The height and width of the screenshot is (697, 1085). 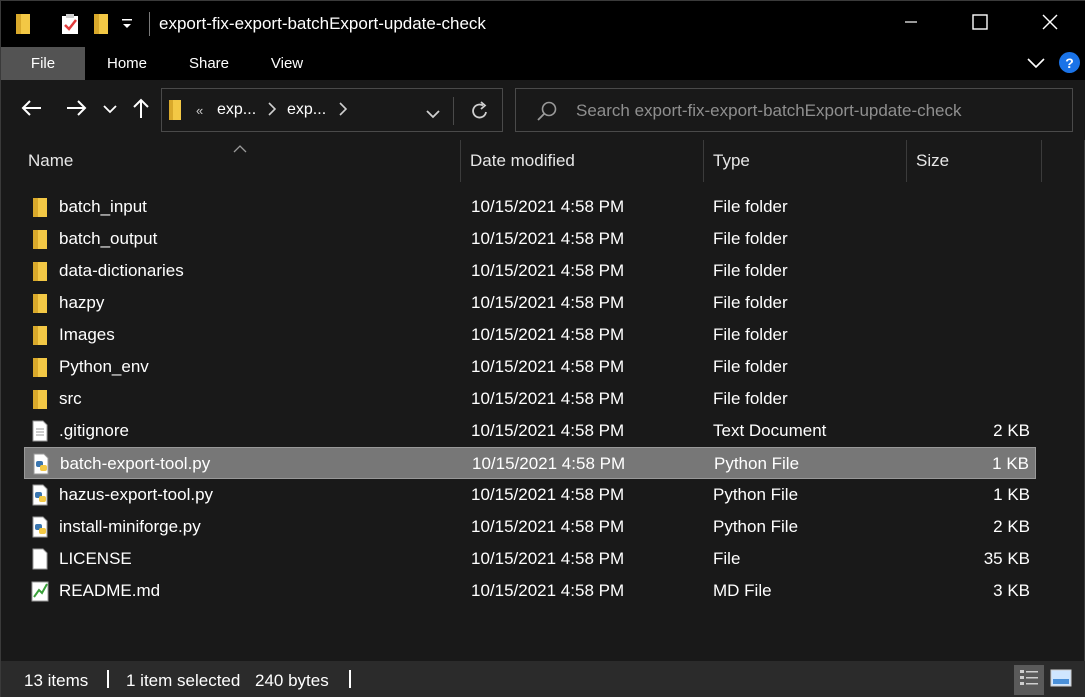 What do you see at coordinates (77, 110) in the screenshot?
I see `forward-button` at bounding box center [77, 110].